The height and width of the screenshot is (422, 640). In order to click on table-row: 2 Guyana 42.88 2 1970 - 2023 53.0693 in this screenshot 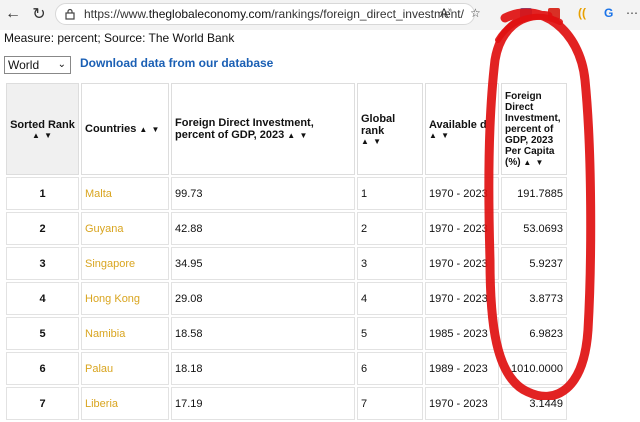, I will do `click(286, 228)`.